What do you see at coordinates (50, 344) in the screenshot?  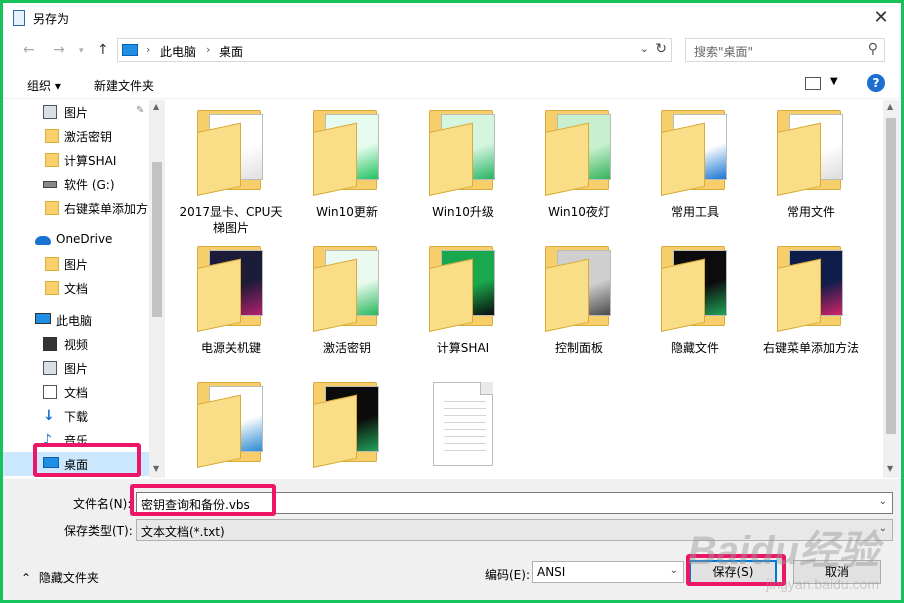 I see `video-icon` at bounding box center [50, 344].